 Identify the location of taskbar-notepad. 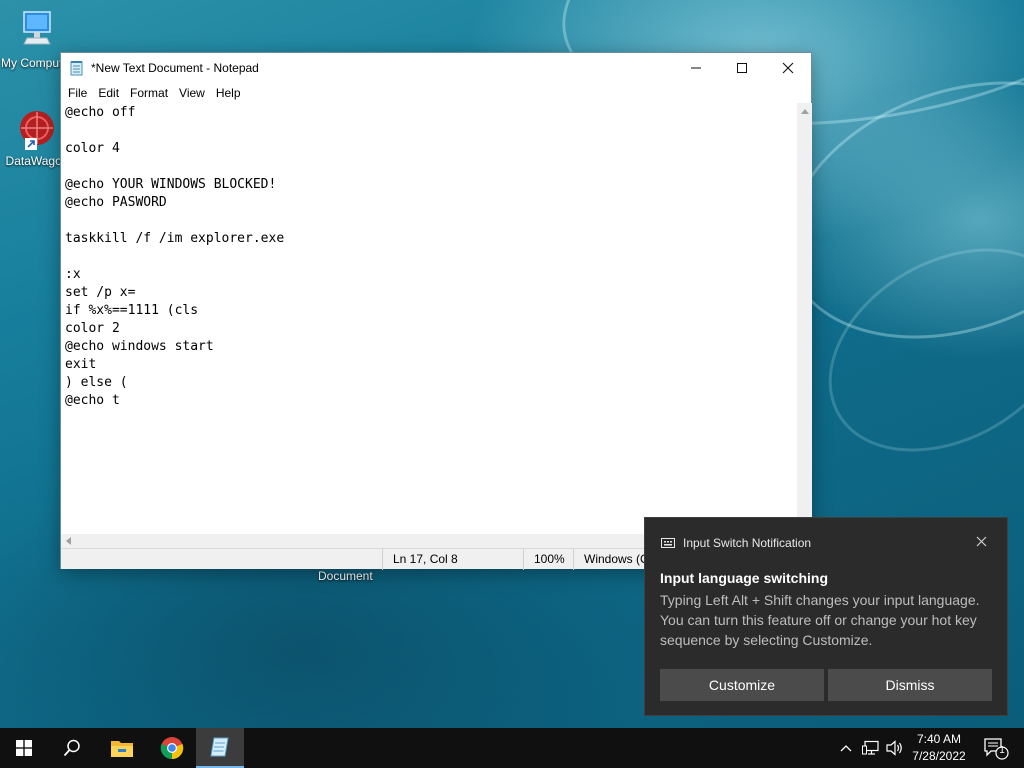
(220, 748).